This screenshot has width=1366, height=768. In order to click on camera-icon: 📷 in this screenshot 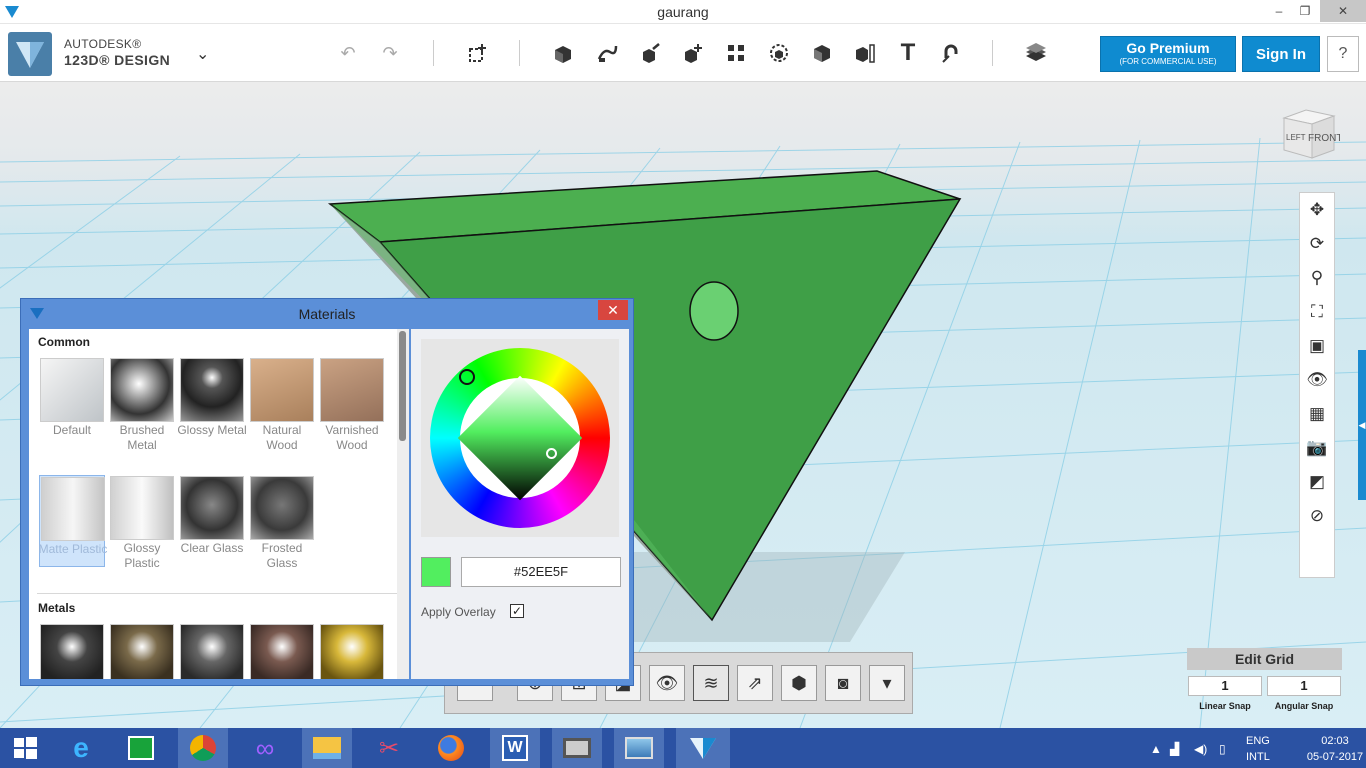, I will do `click(1317, 448)`.